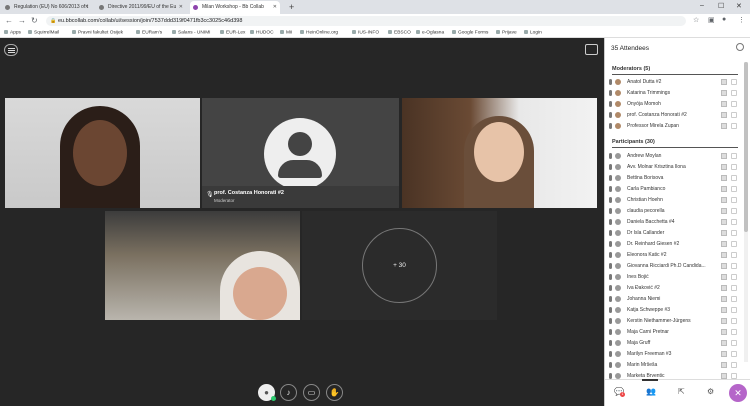  Describe the element at coordinates (9, 20) in the screenshot. I see `back-icon: ←` at that location.